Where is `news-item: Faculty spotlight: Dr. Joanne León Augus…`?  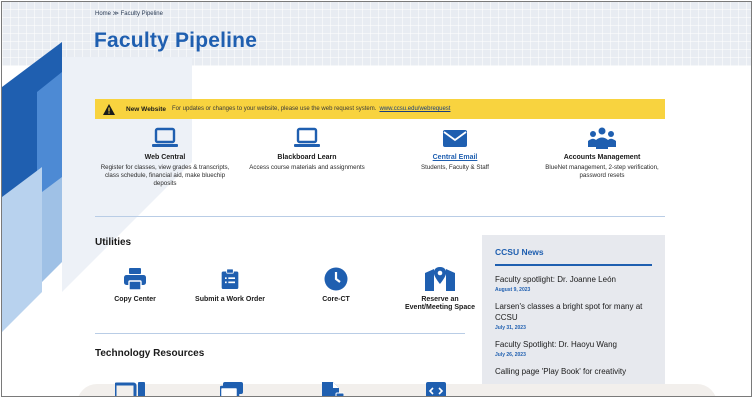 news-item: Faculty spotlight: Dr. Joanne León Augus… is located at coordinates (573, 283).